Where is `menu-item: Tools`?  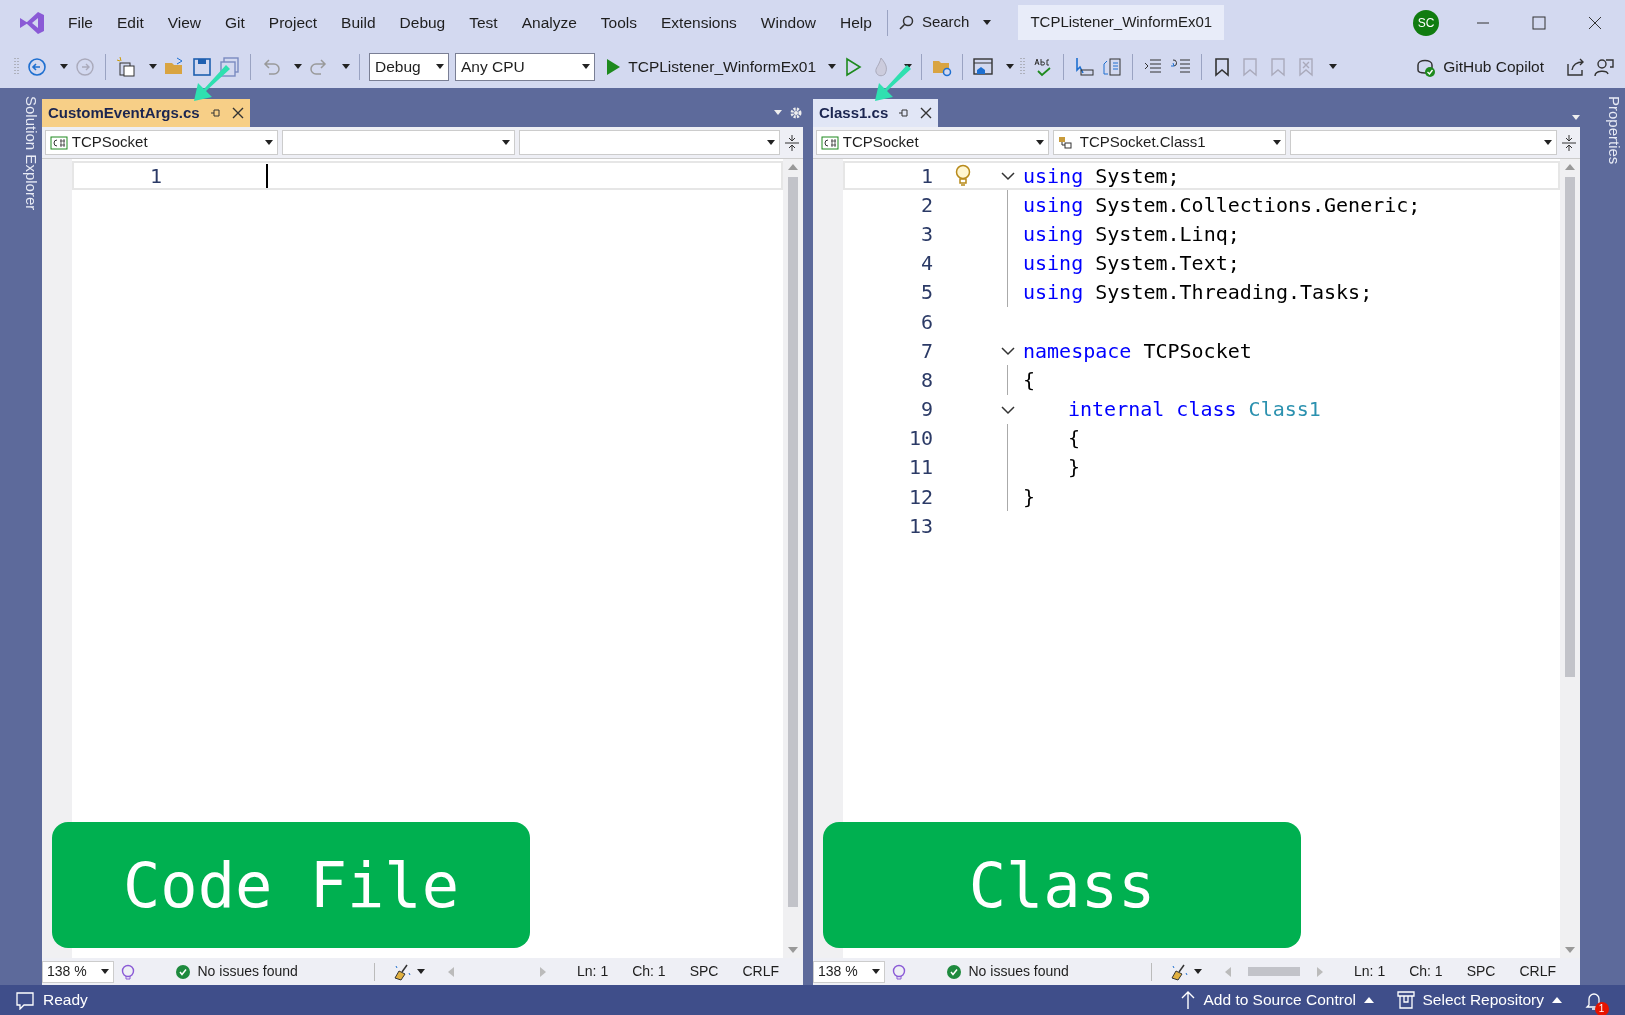 menu-item: Tools is located at coordinates (619, 22).